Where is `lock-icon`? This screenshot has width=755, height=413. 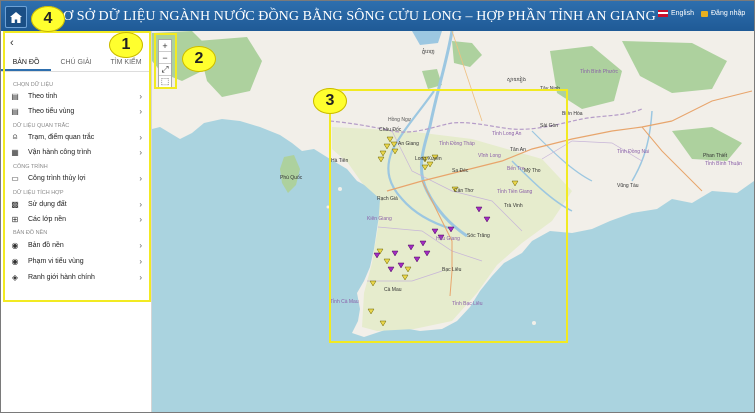
lock-icon is located at coordinates (704, 13).